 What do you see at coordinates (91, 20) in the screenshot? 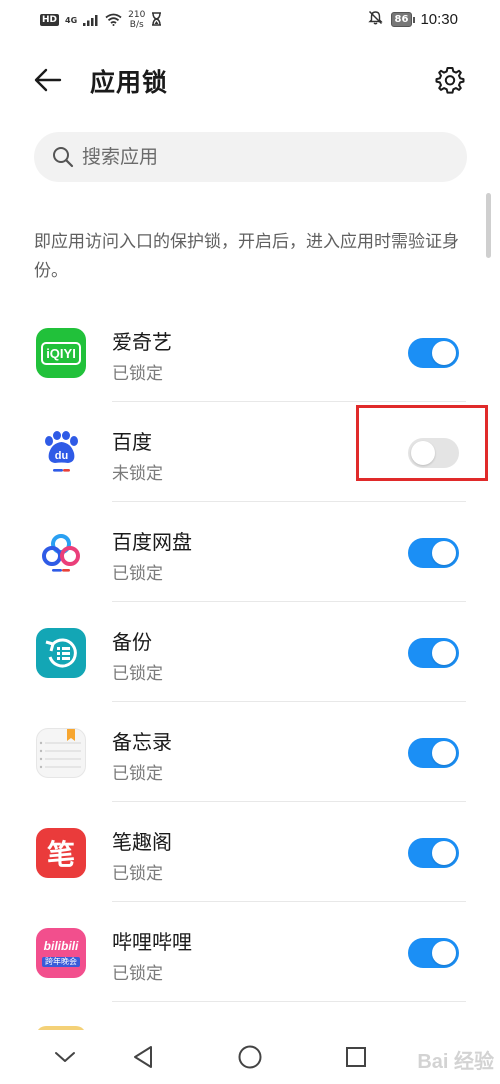
I see `signal-icon` at bounding box center [91, 20].